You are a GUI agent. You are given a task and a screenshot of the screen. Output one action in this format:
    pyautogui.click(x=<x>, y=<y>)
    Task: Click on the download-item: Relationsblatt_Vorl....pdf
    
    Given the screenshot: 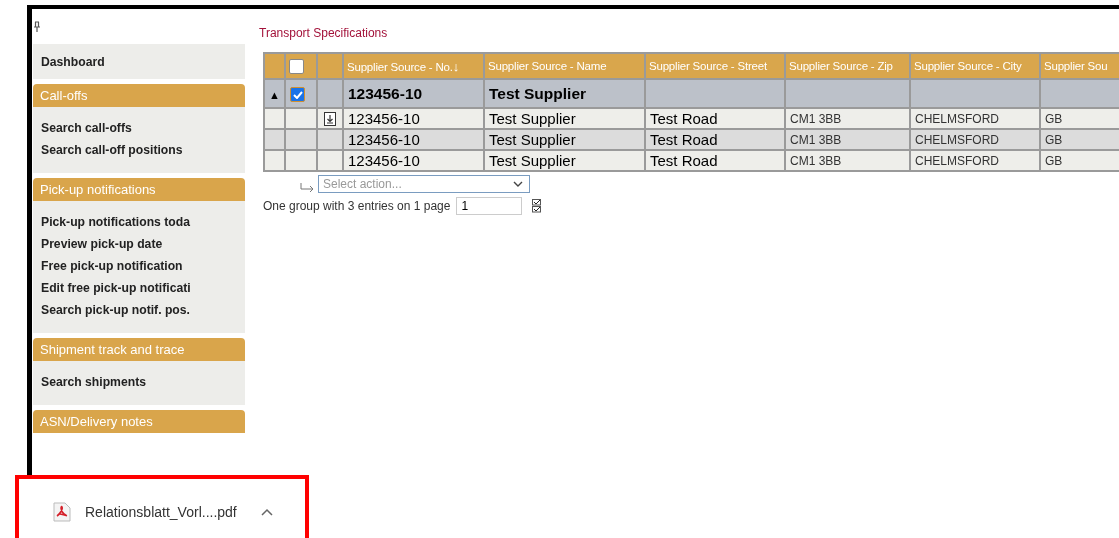 What is the action you would take?
    pyautogui.click(x=162, y=500)
    